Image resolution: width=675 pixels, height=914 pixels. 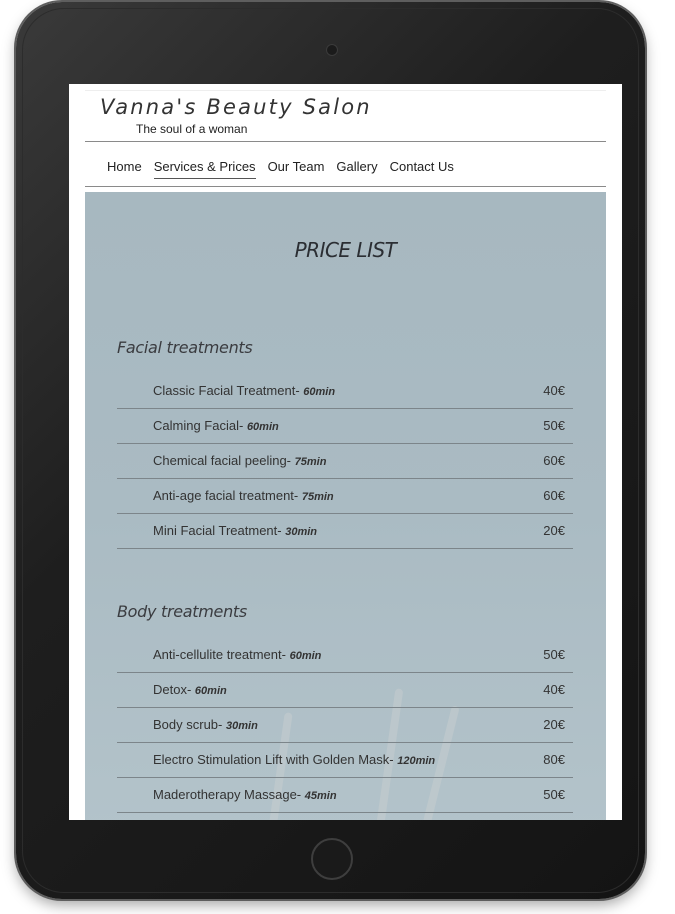 I want to click on section-title-body: Body treatments, so click(x=182, y=611).